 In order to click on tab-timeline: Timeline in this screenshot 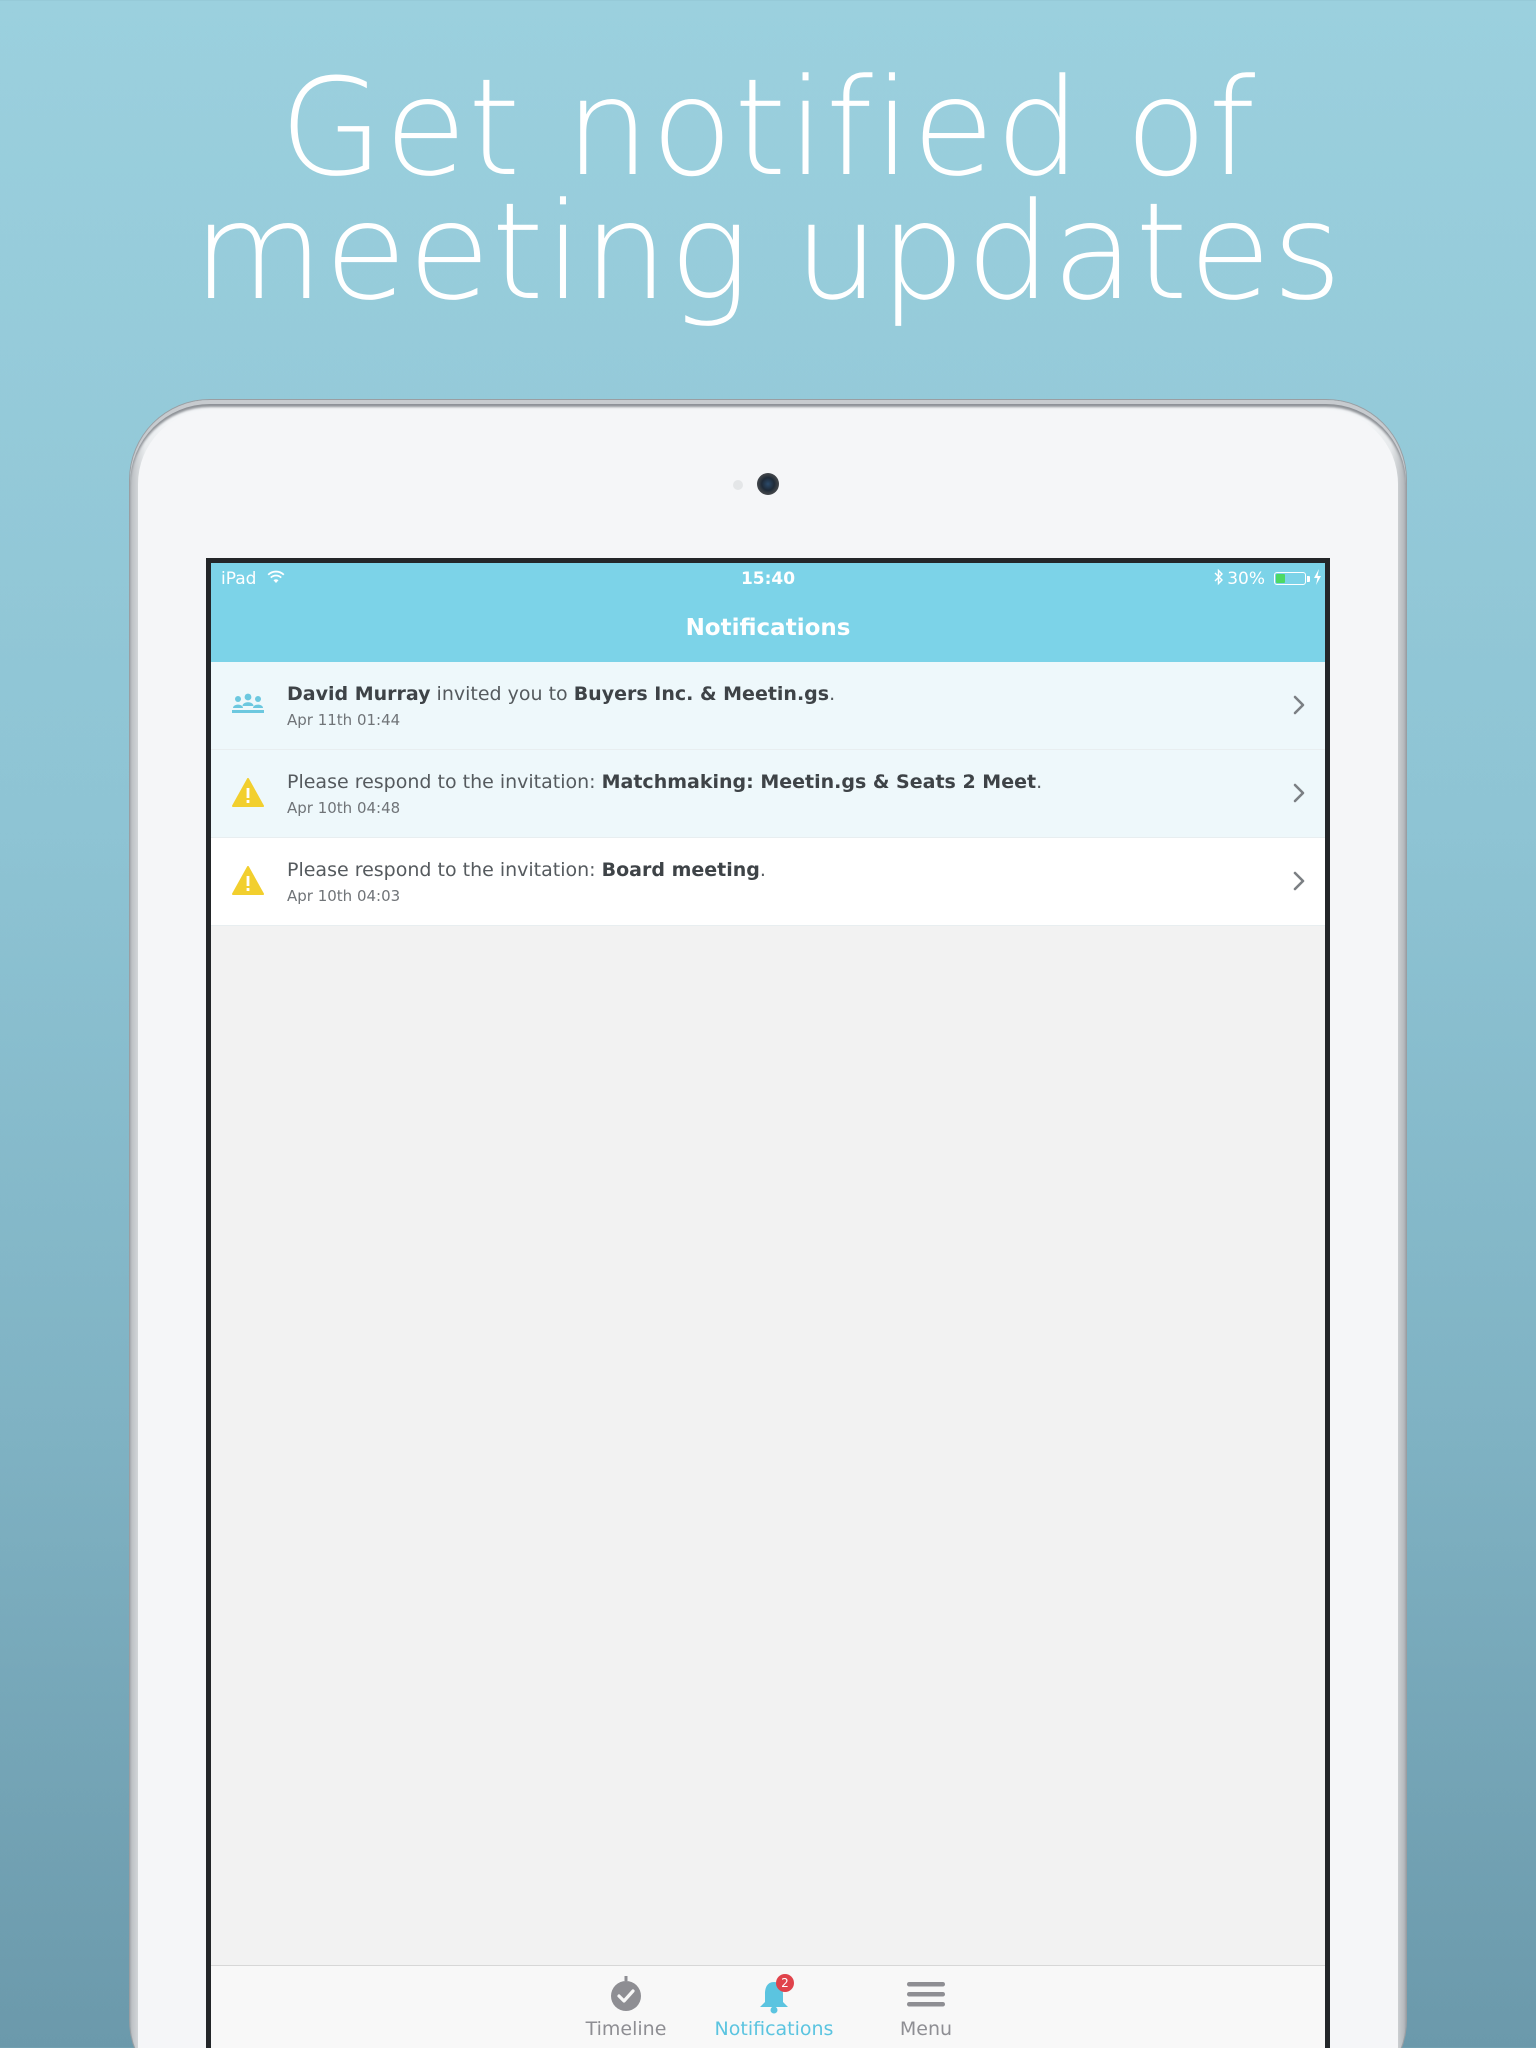, I will do `click(626, 2008)`.